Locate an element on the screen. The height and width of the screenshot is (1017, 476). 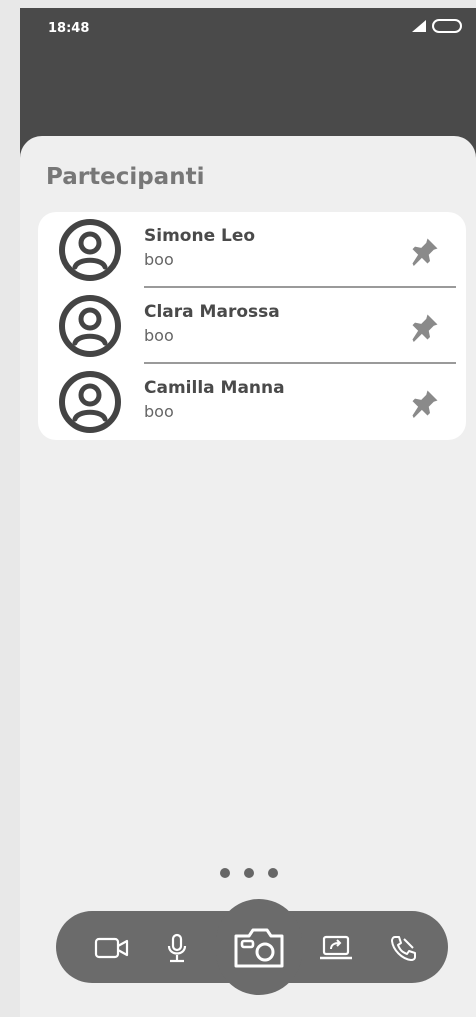
participant-name: Clara Marossa is located at coordinates (212, 312).